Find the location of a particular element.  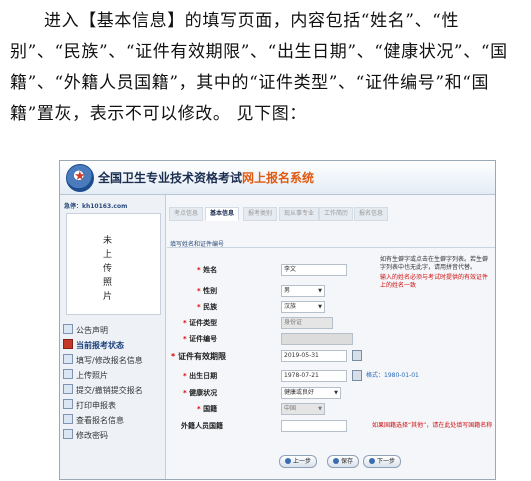

save-button: 保存 is located at coordinates (343, 461).